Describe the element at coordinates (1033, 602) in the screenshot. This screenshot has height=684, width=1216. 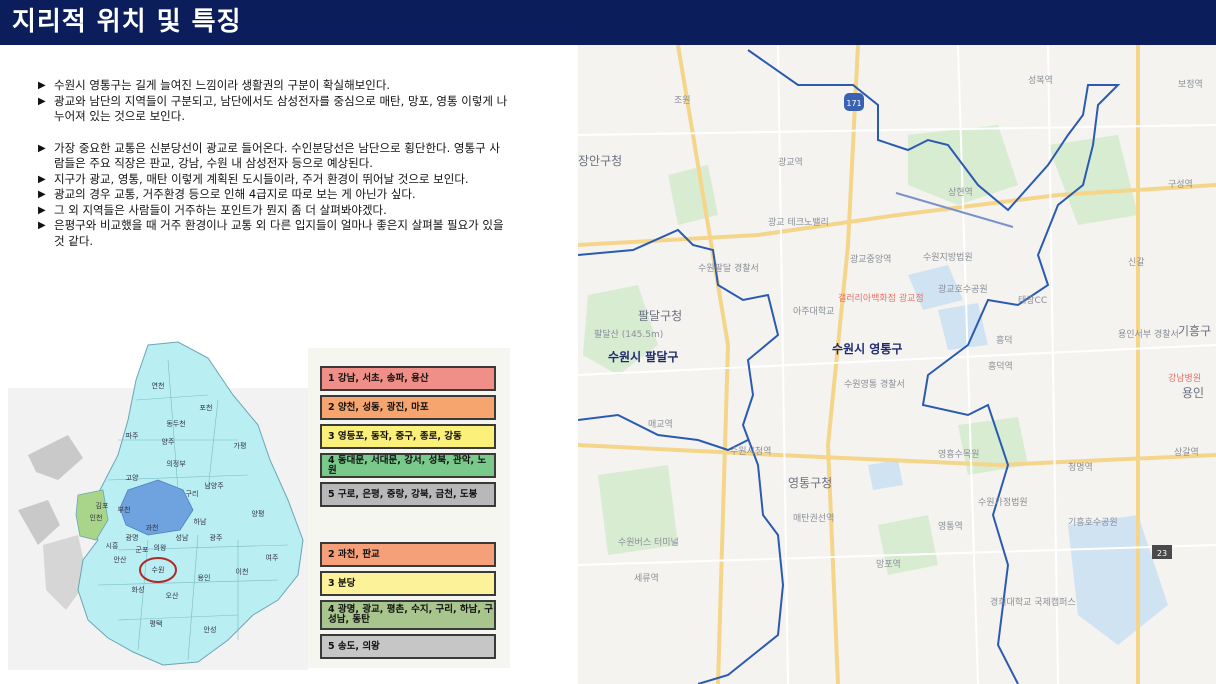
I see `map-place-kyunghee: 경희대학교 국제캠퍼스` at that location.